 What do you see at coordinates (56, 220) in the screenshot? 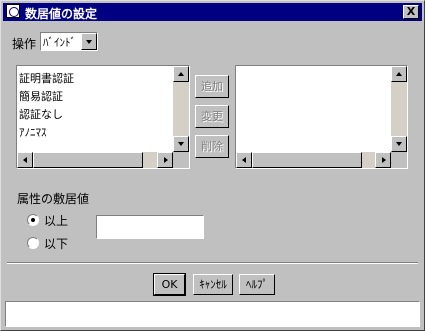
I see `radio-above-label: 以上` at bounding box center [56, 220].